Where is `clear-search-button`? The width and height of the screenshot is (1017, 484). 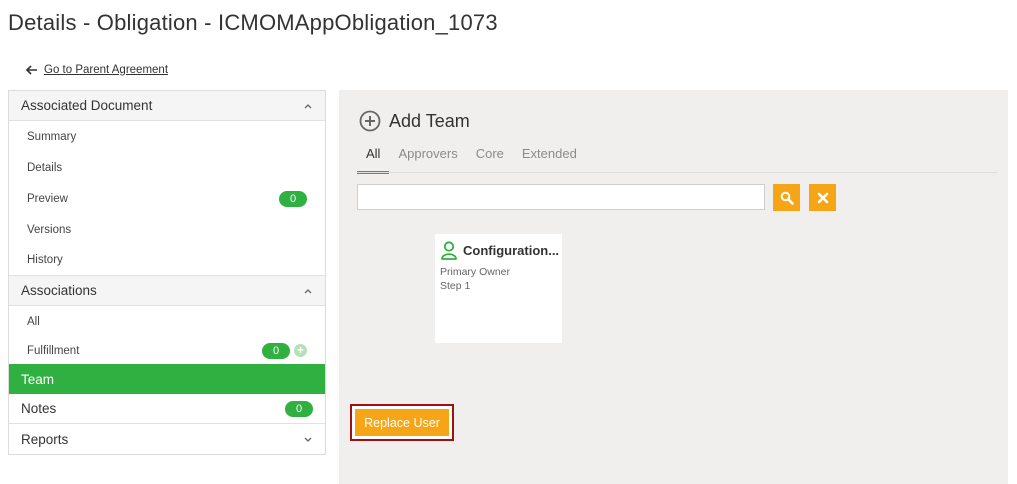
clear-search-button is located at coordinates (822, 197).